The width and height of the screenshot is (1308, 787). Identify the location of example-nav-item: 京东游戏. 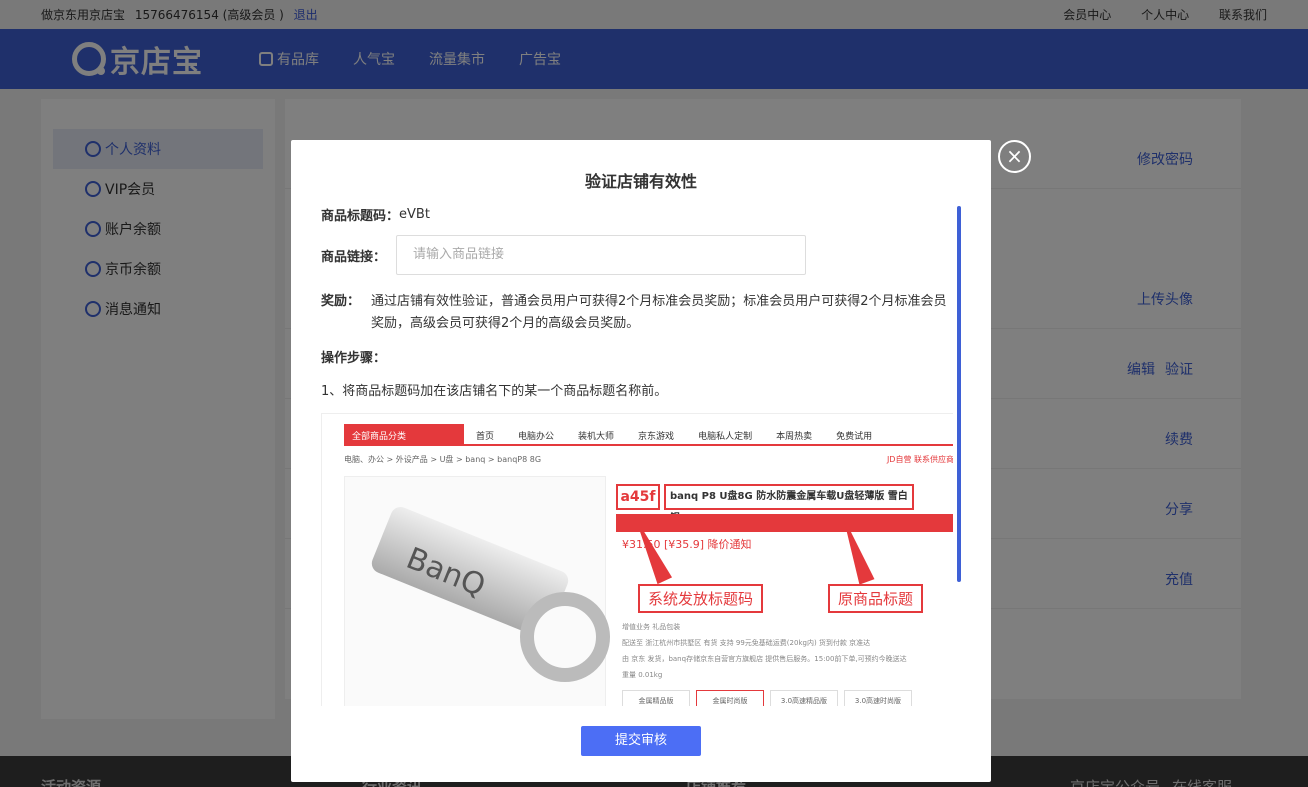
(656, 437).